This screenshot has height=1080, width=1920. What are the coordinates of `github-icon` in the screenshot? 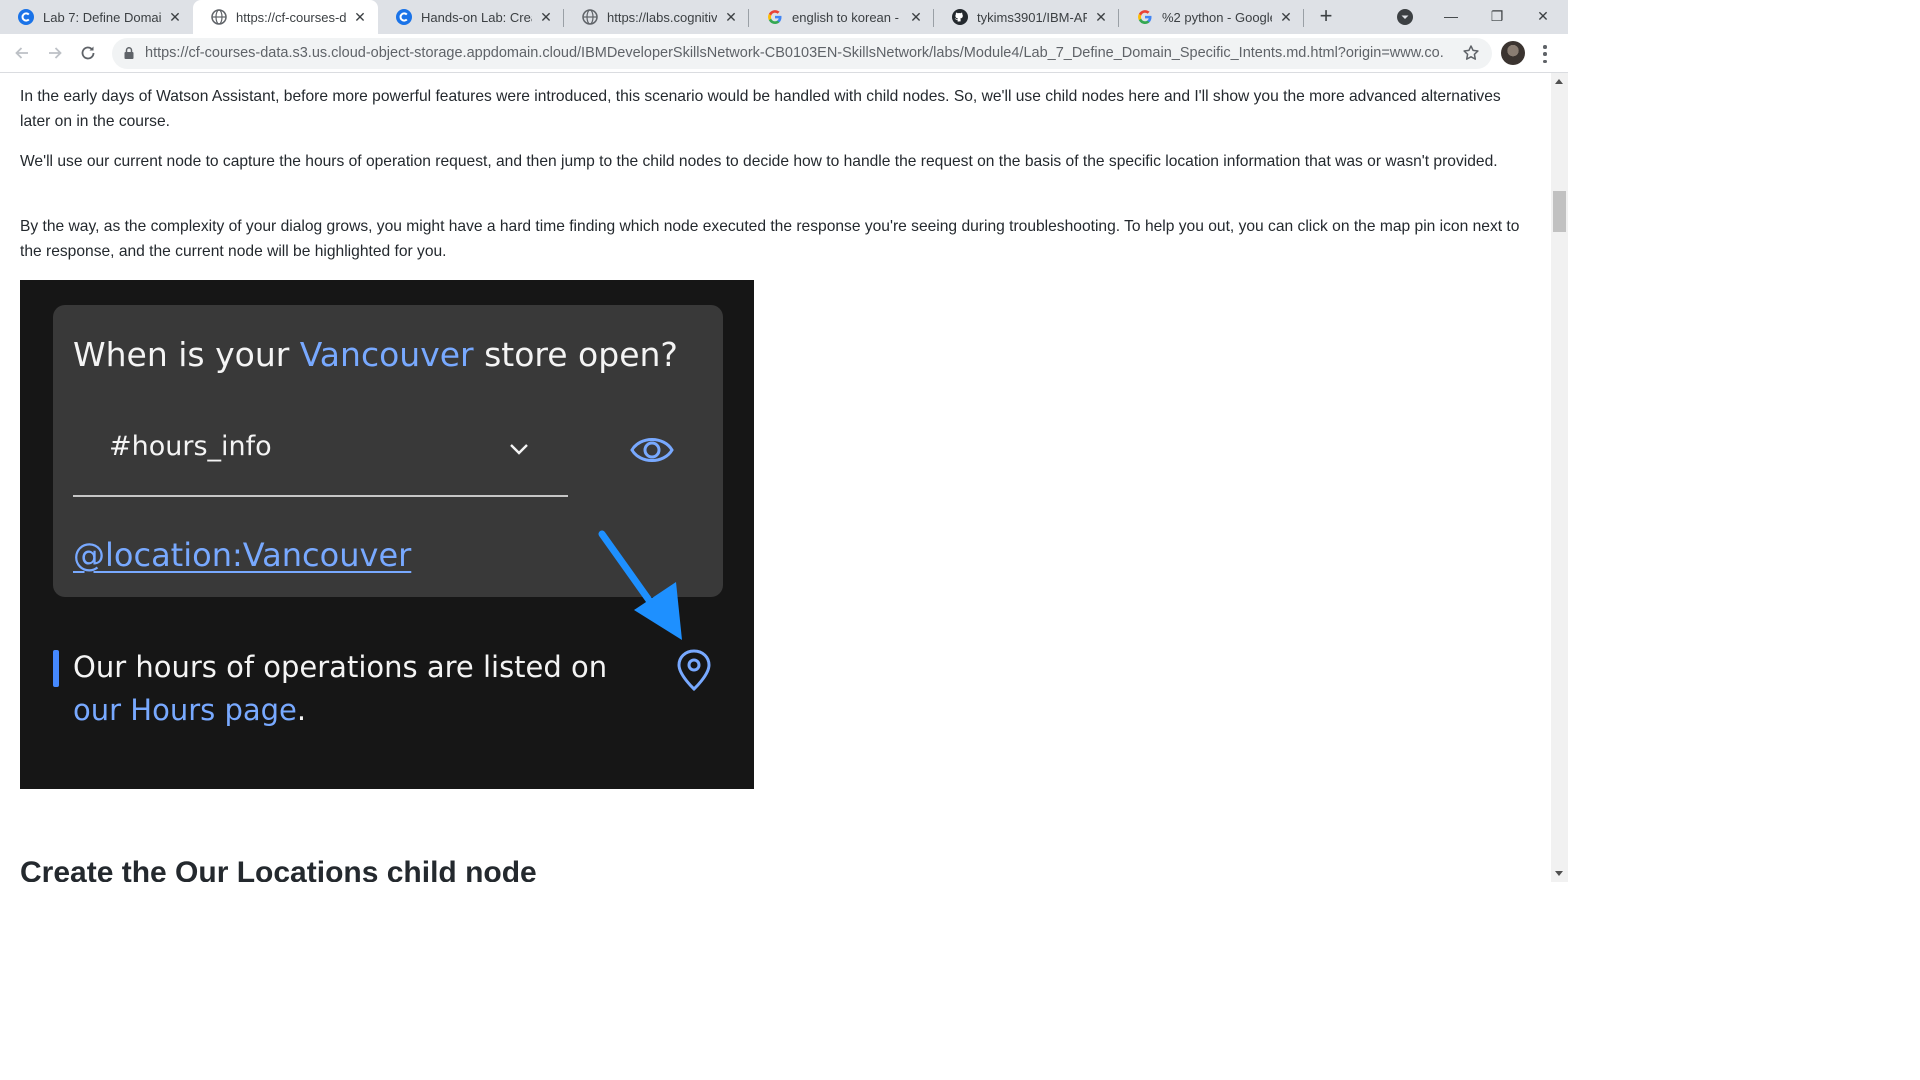 It's located at (960, 17).